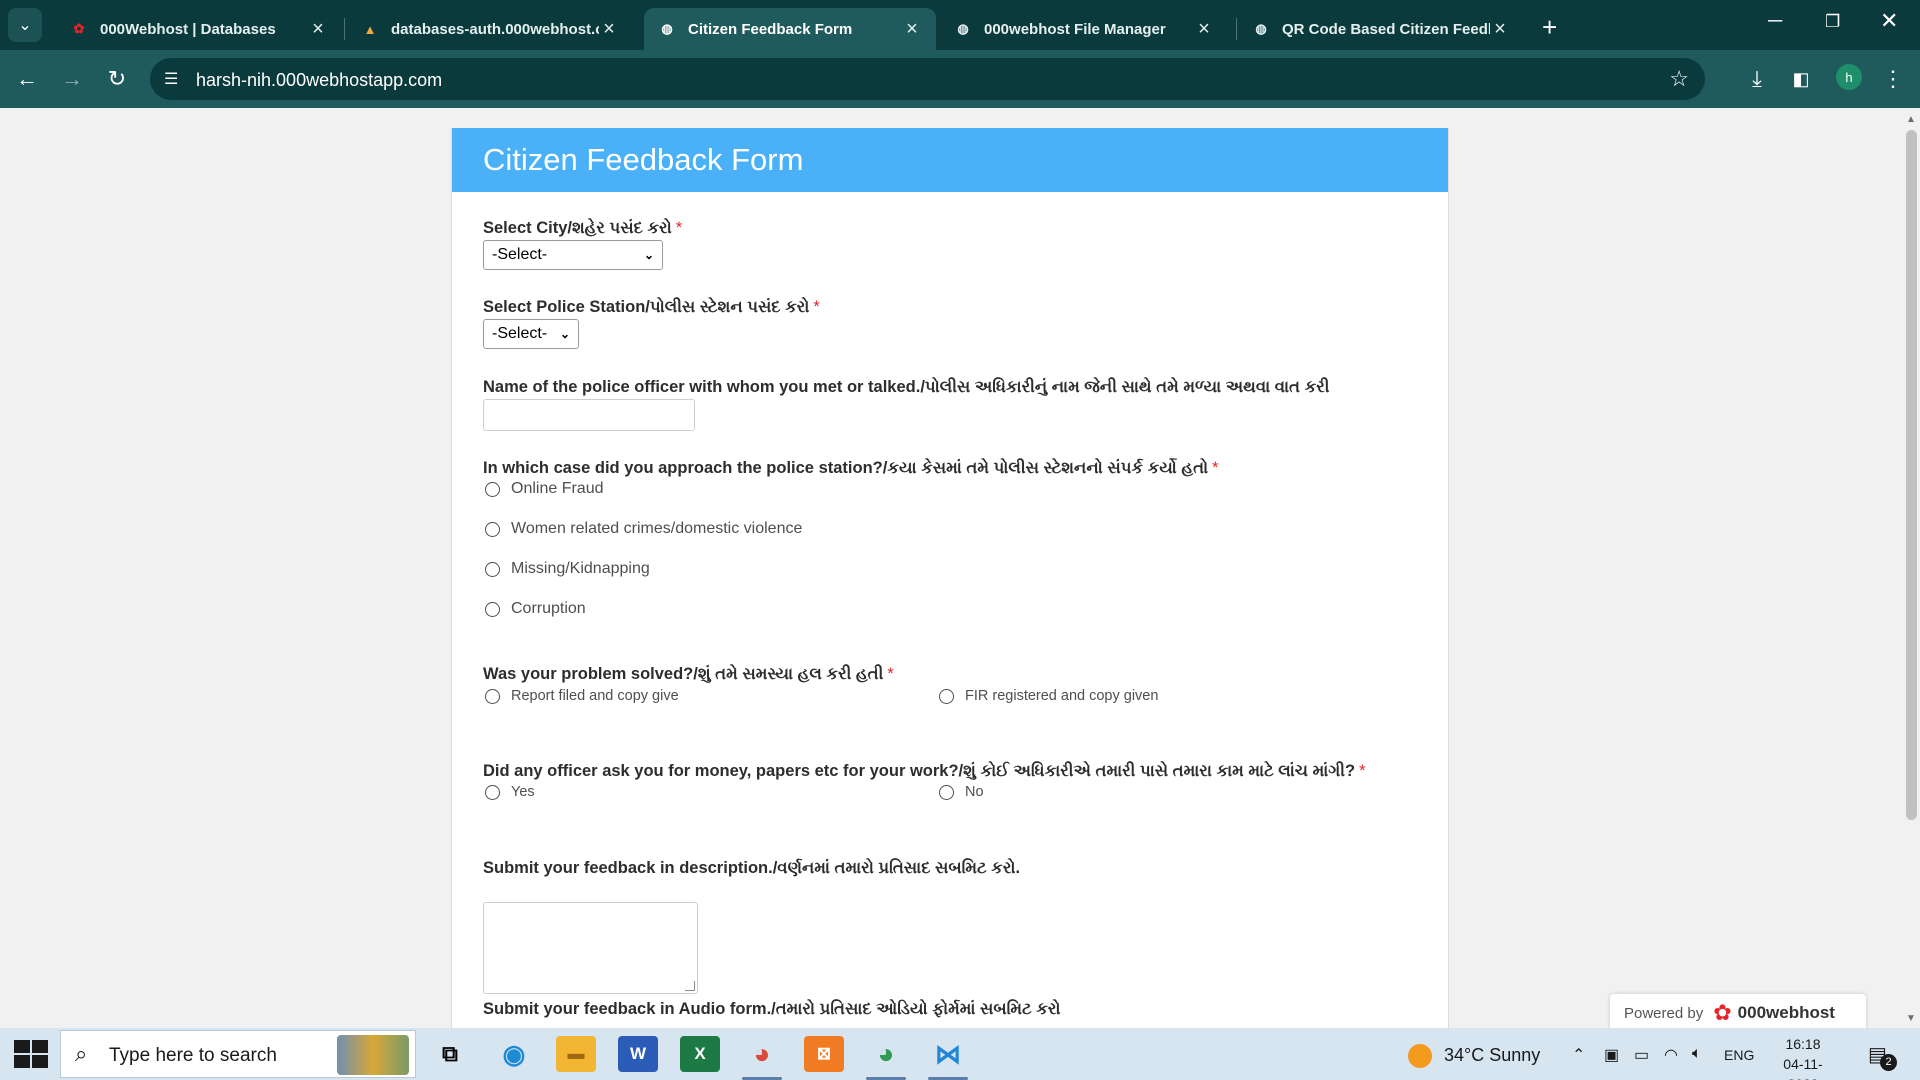  Describe the element at coordinates (1671, 1055) in the screenshot. I see `wifi-icon: ◠` at that location.